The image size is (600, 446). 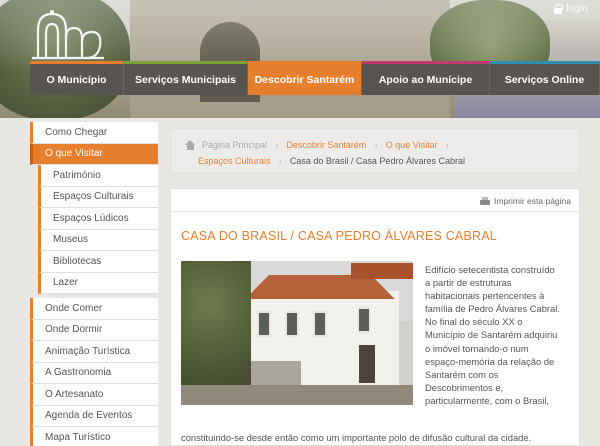 I want to click on login-label: login, so click(x=577, y=9).